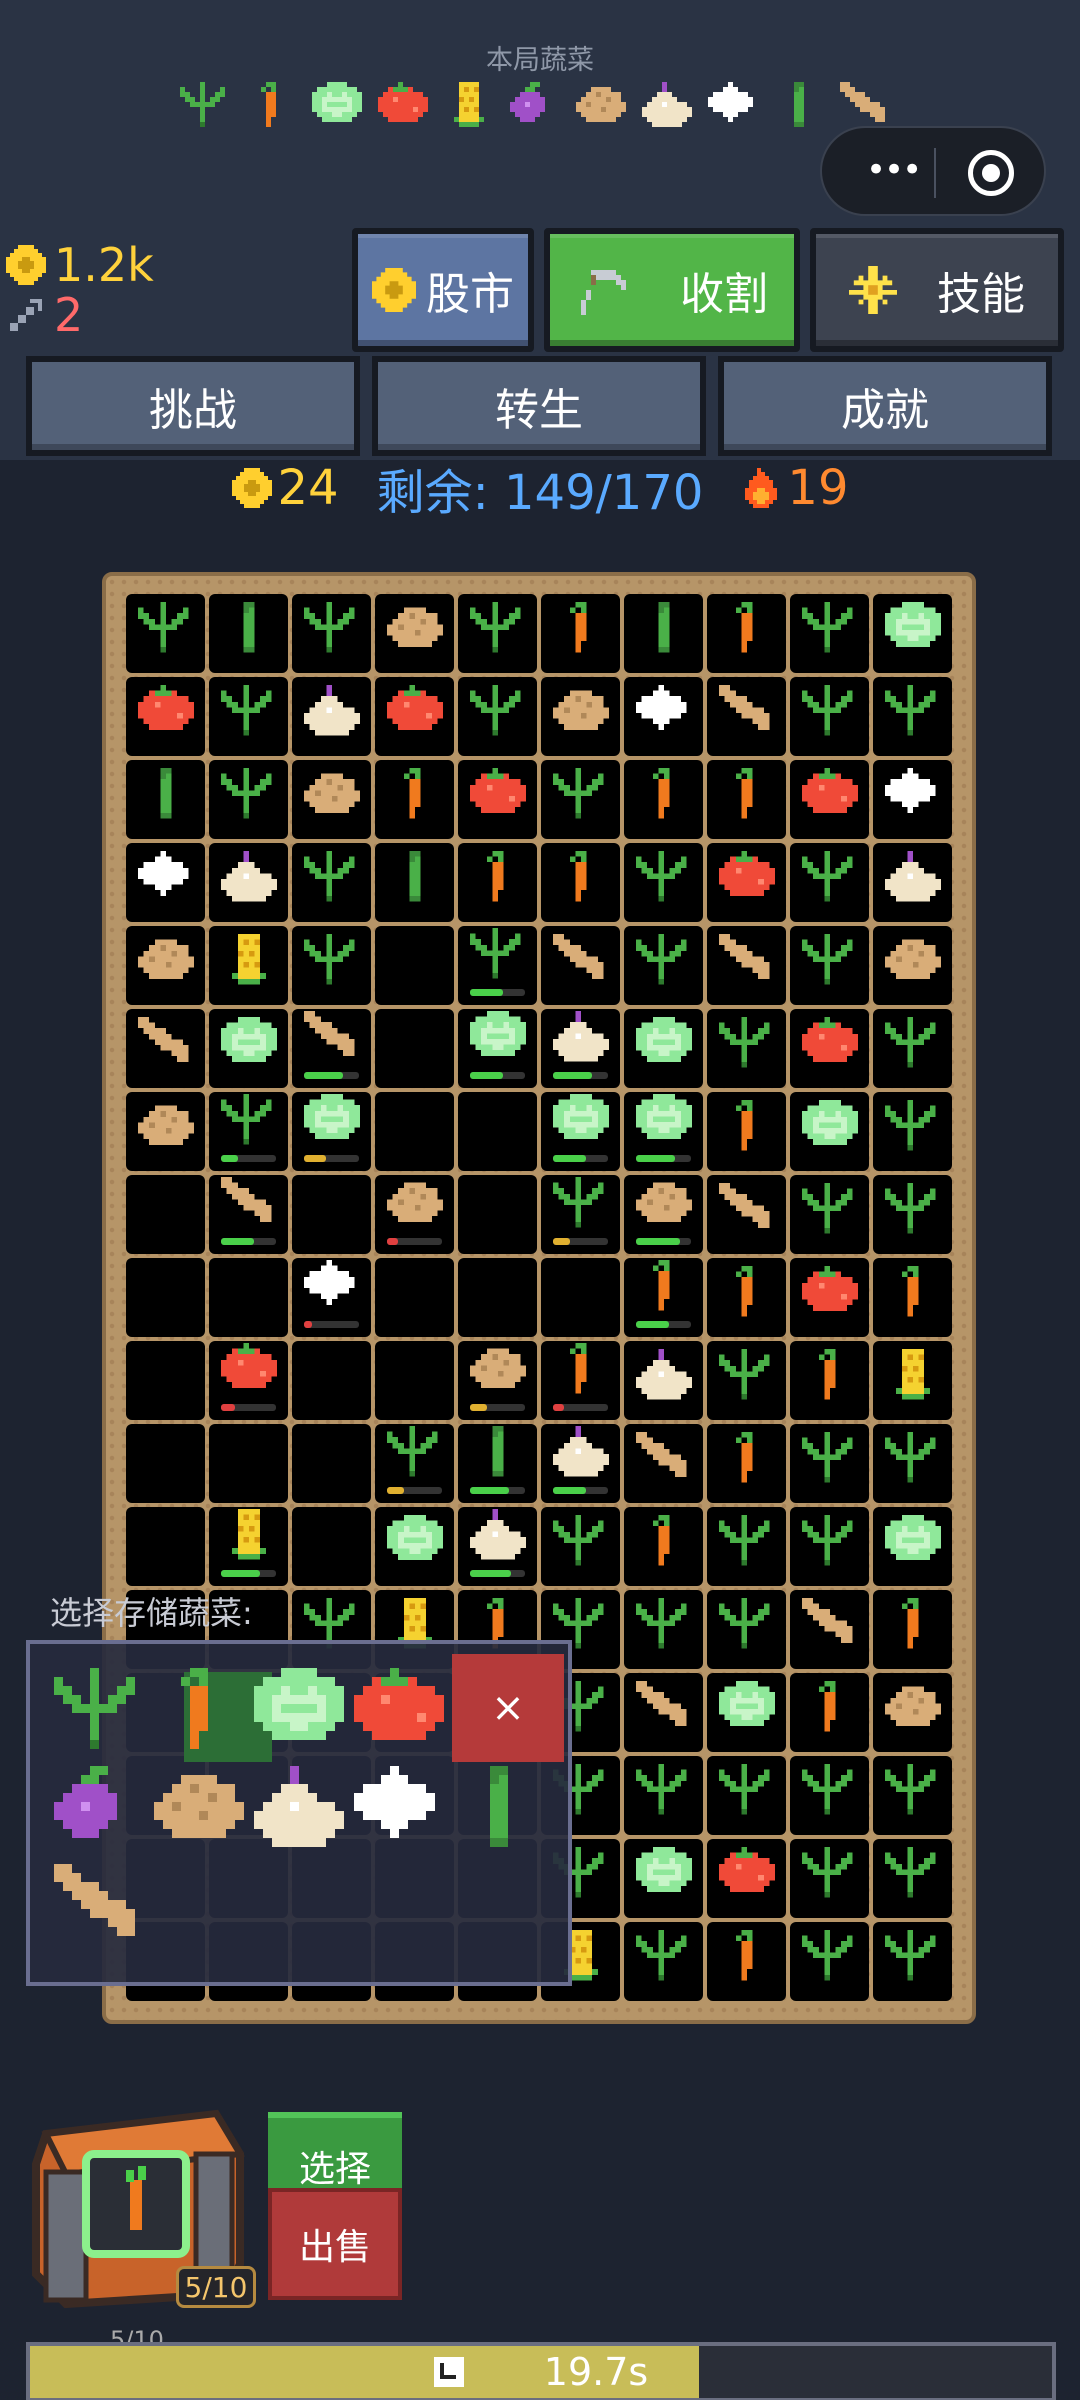  What do you see at coordinates (502, 1812) in the screenshot?
I see `storage-option-leek` at bounding box center [502, 1812].